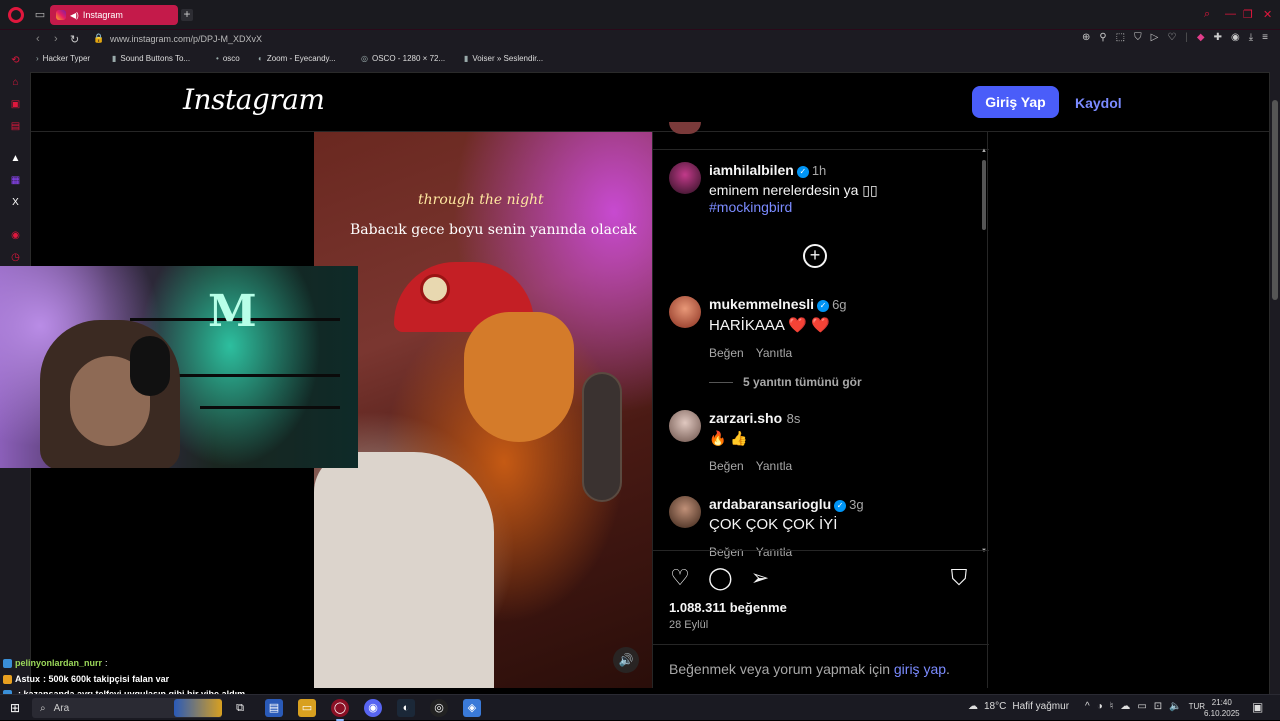 Image resolution: width=1280 pixels, height=721 pixels. Describe the element at coordinates (761, 304) in the screenshot. I see `comment-username: mukemmelnesli` at that location.